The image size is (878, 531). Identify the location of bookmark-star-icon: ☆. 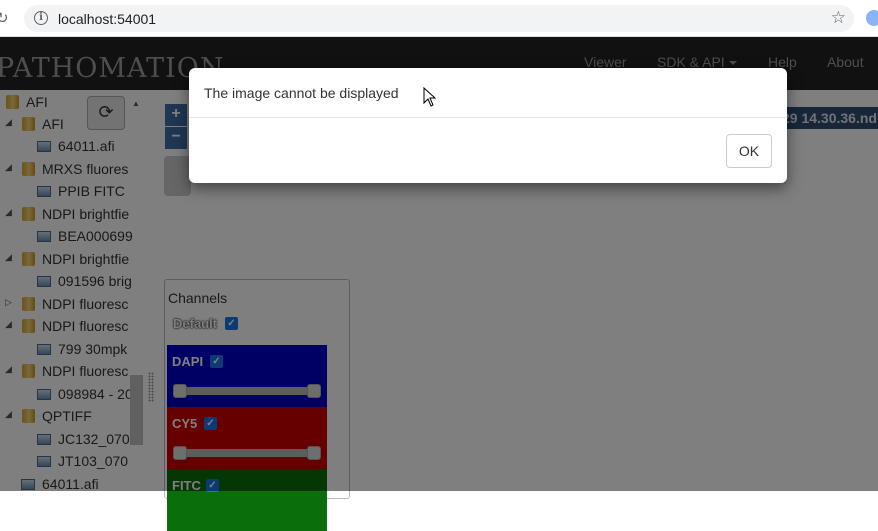
(838, 18).